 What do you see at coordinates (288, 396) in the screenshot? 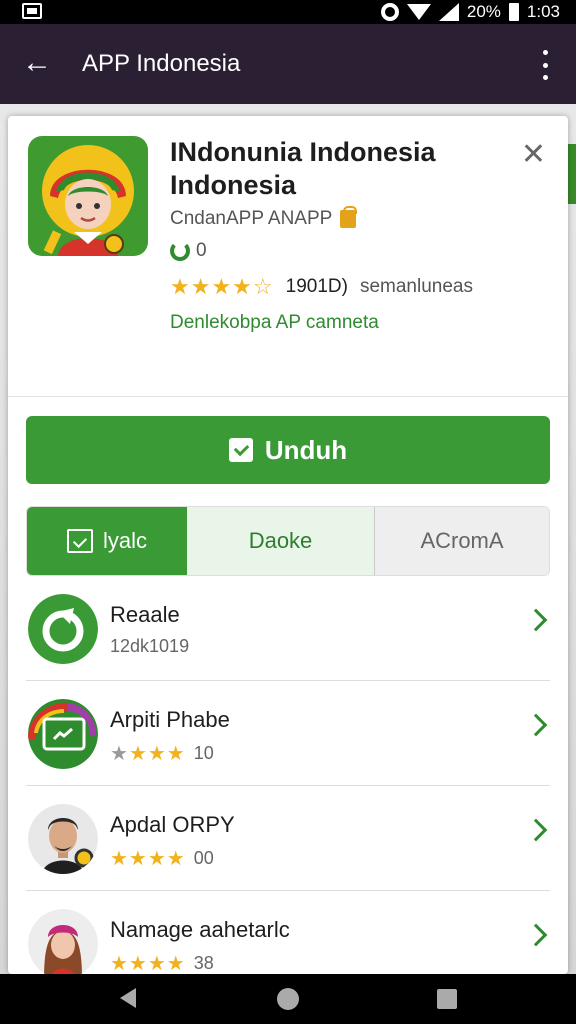
I see `divider` at bounding box center [288, 396].